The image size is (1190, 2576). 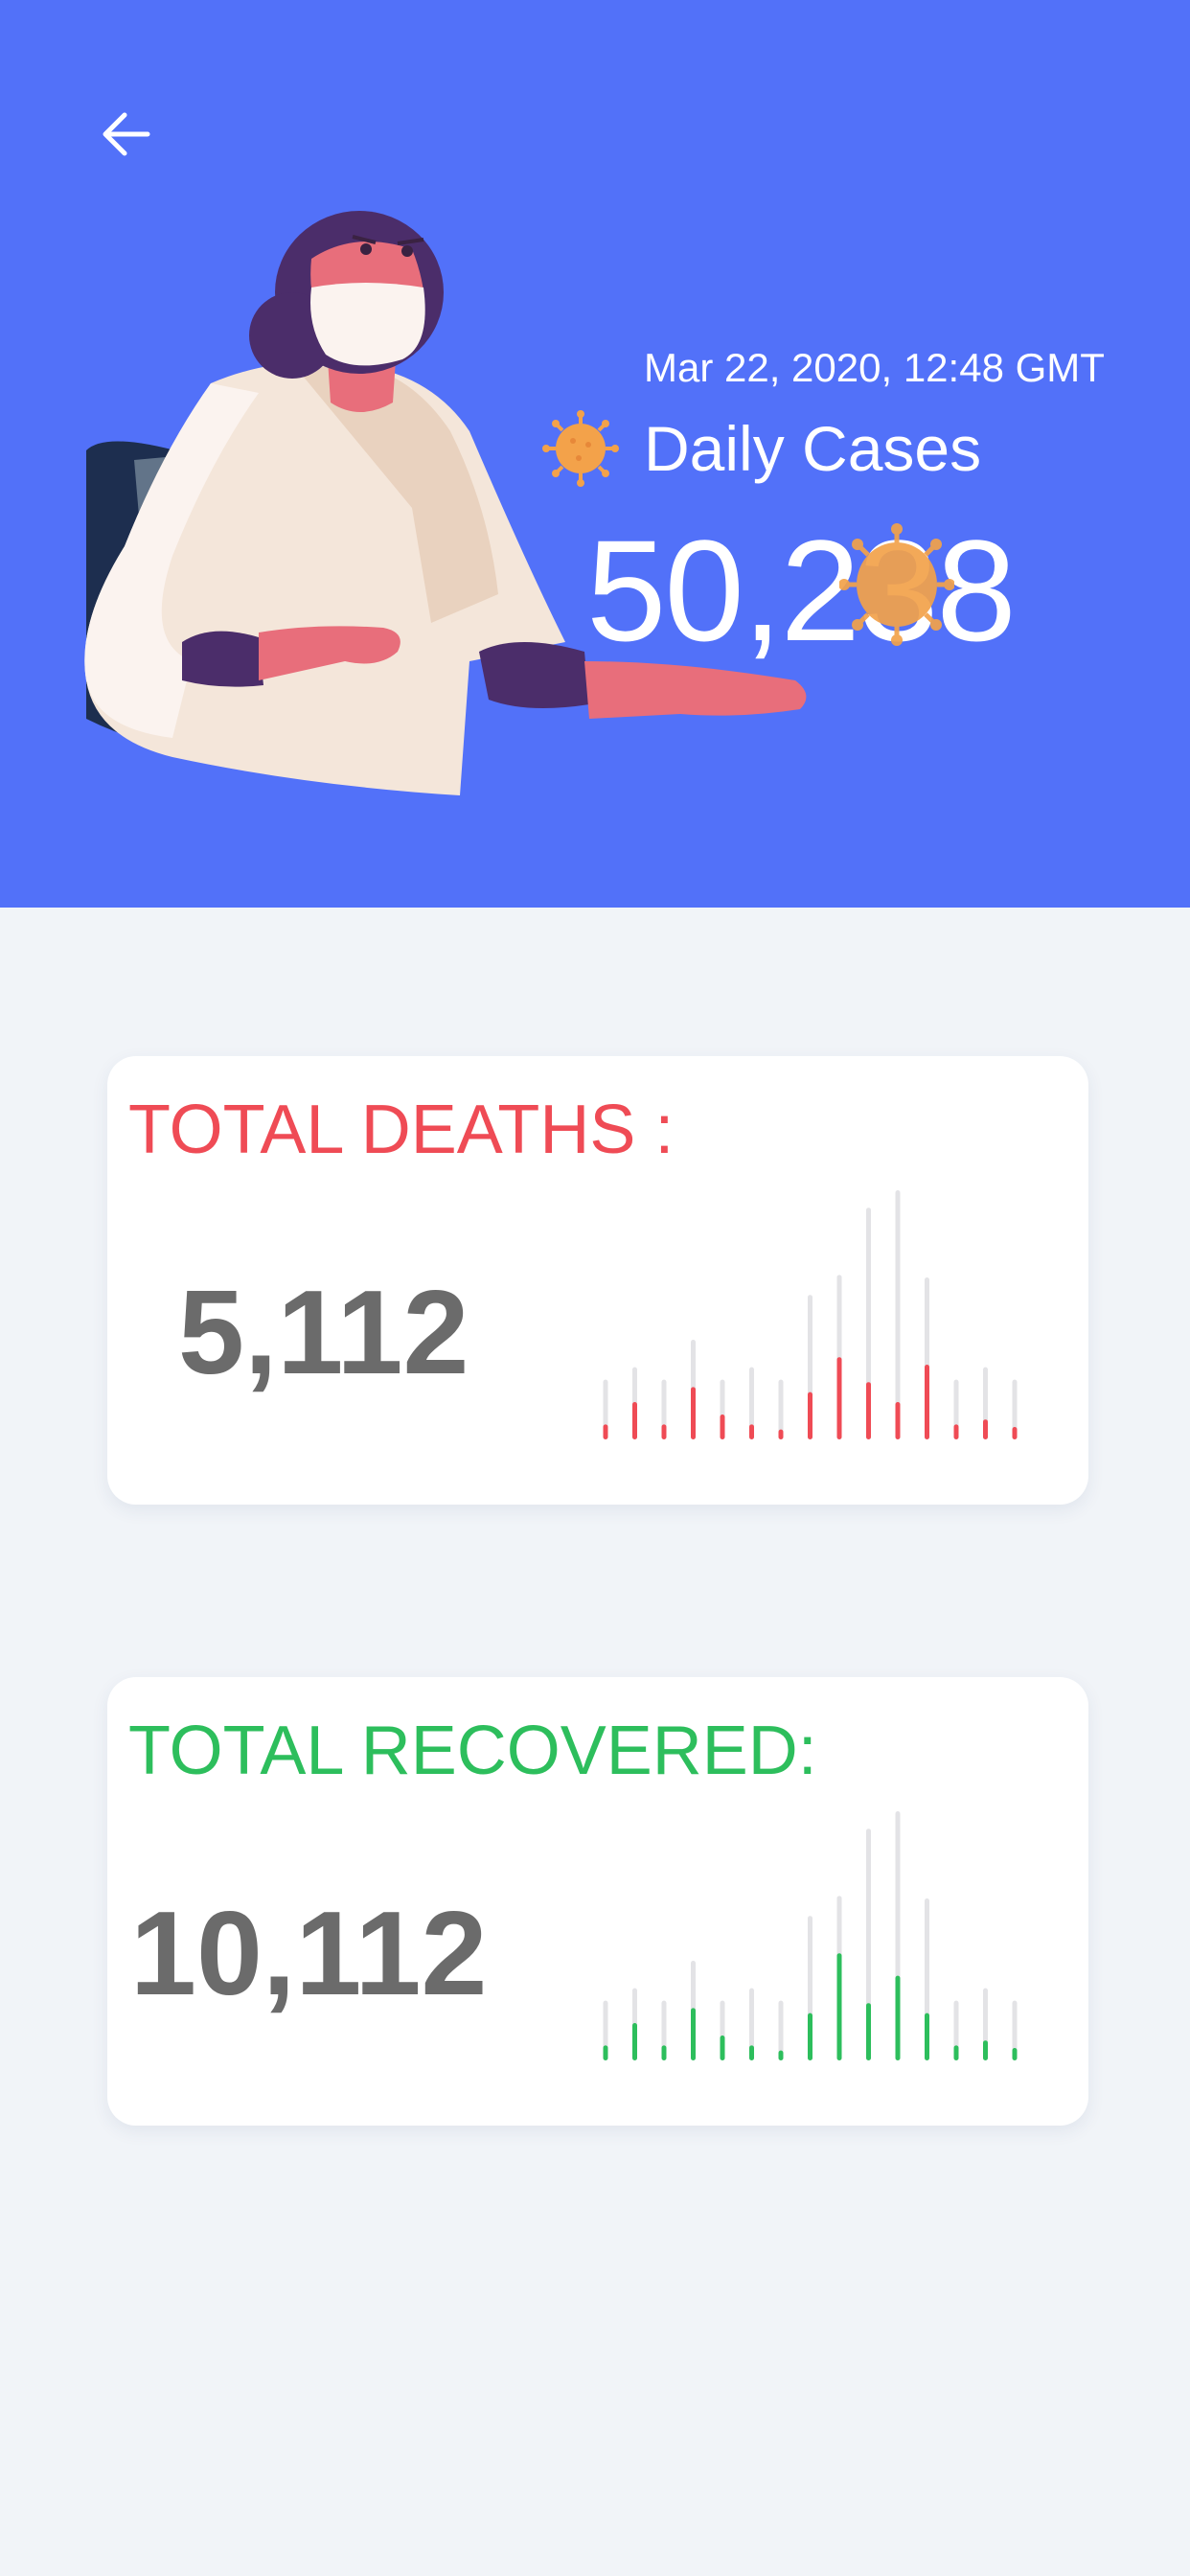 I want to click on total-deaths-title: TOTAL DEATHS :, so click(x=402, y=1130).